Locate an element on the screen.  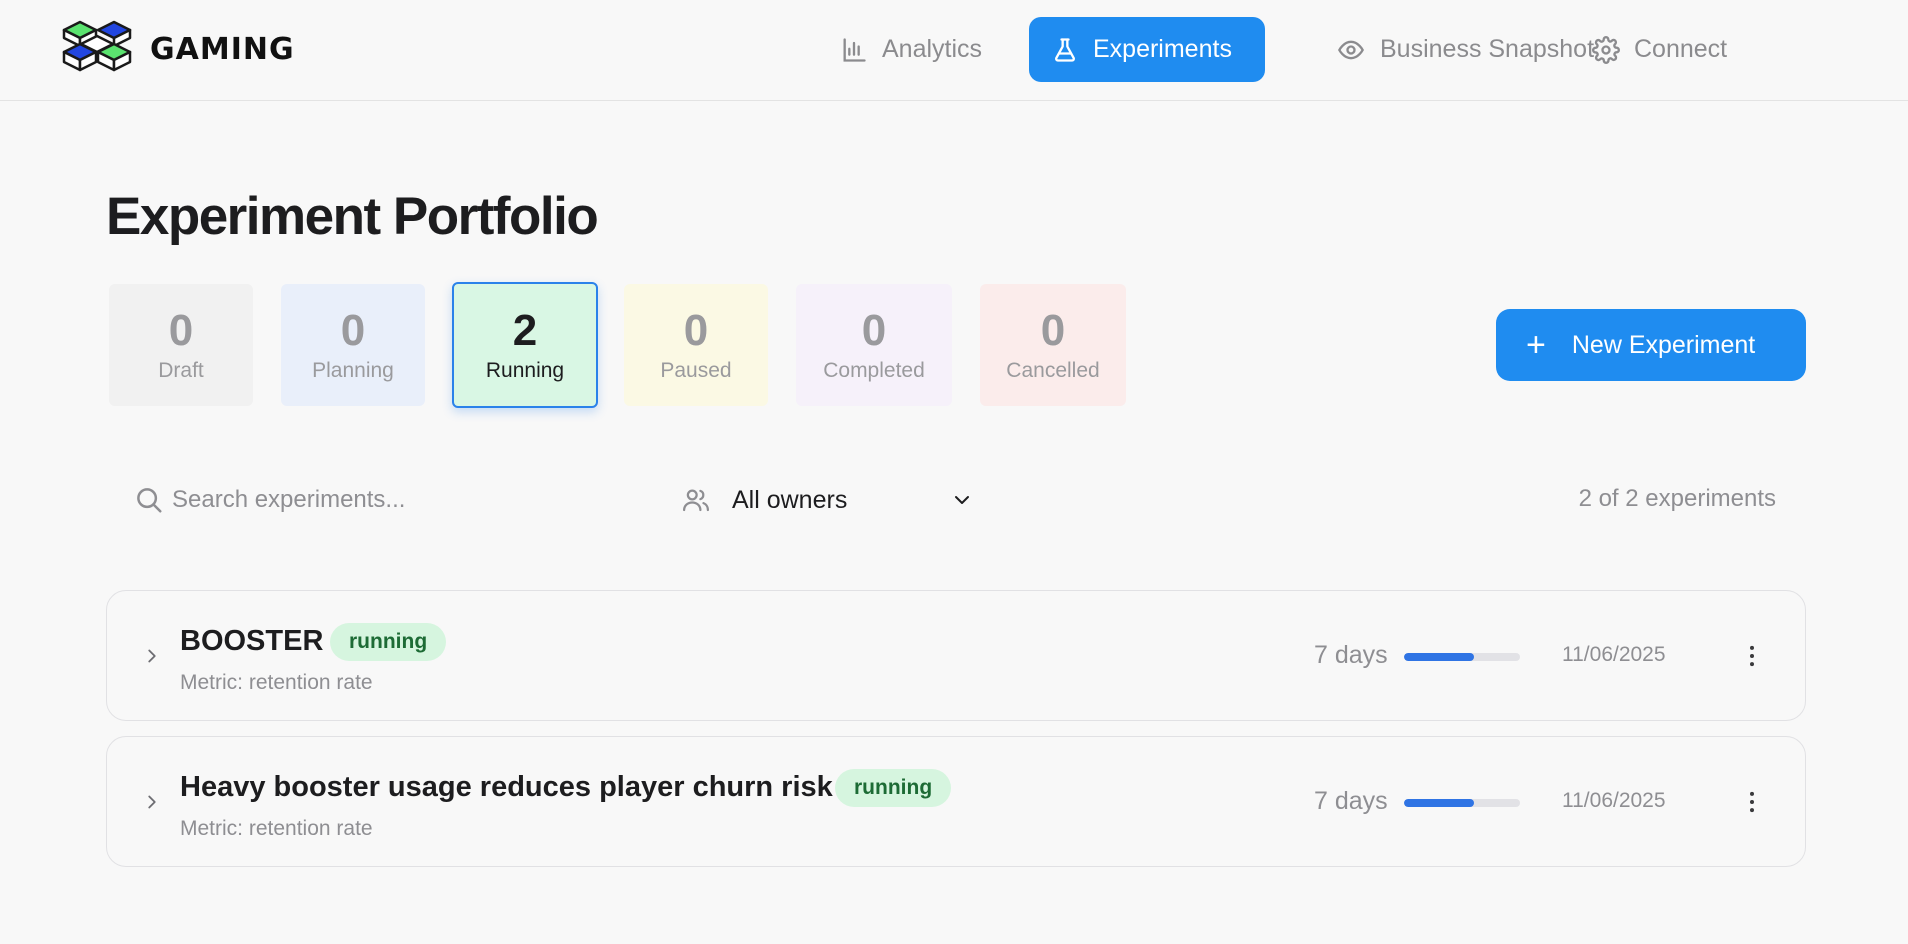
owner-filter-select: All owners is located at coordinates (830, 500).